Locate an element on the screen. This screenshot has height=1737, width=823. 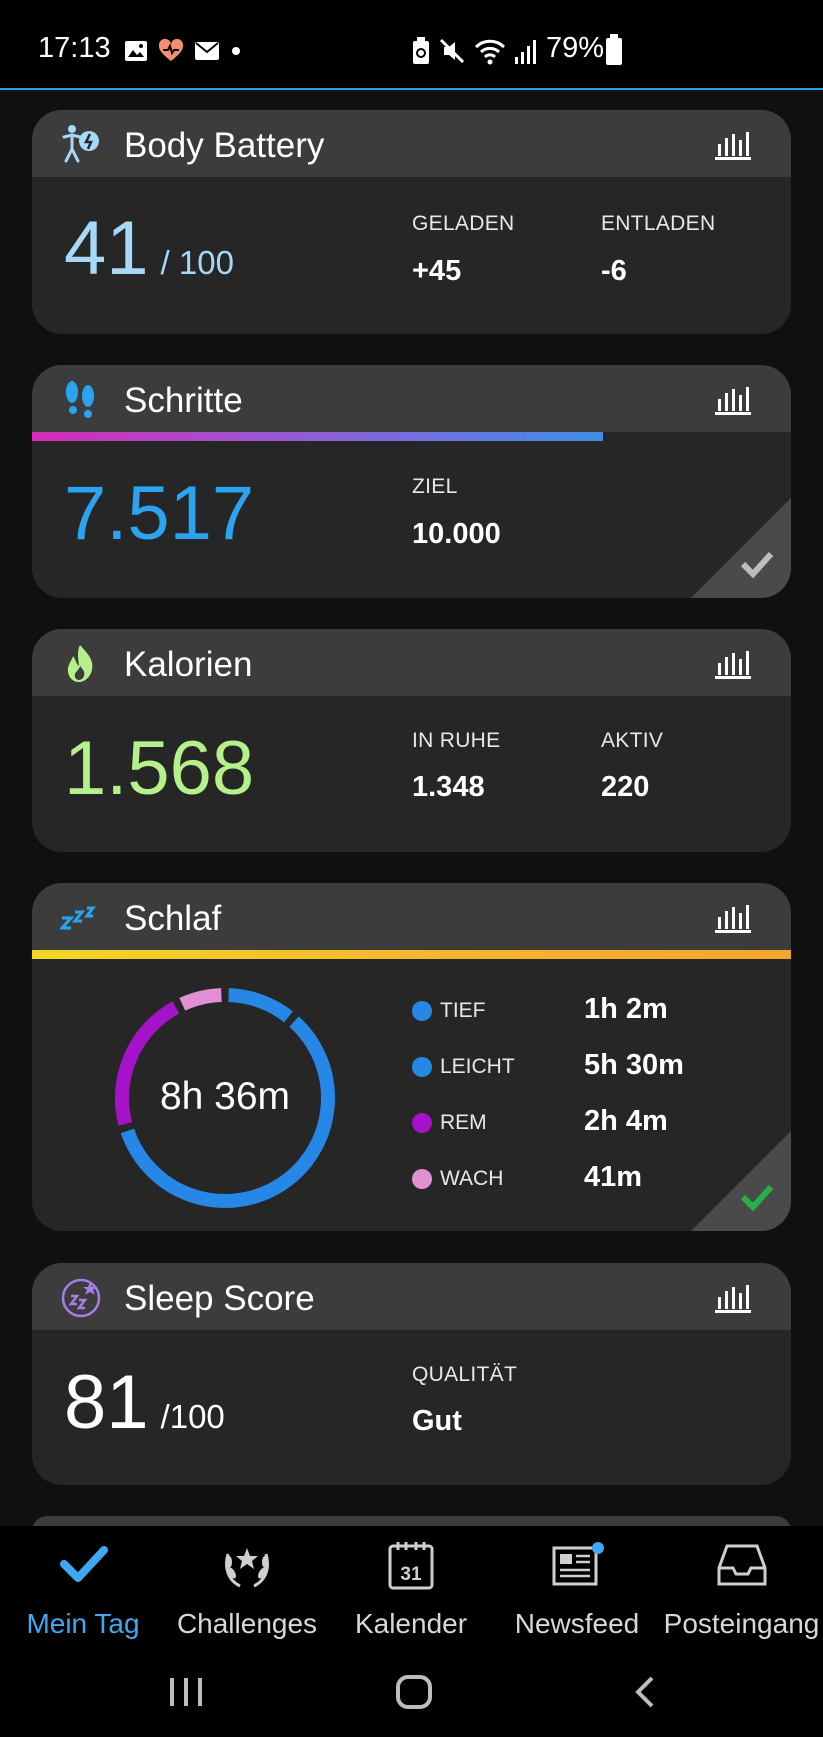
newspaper-icon is located at coordinates (578, 1564).